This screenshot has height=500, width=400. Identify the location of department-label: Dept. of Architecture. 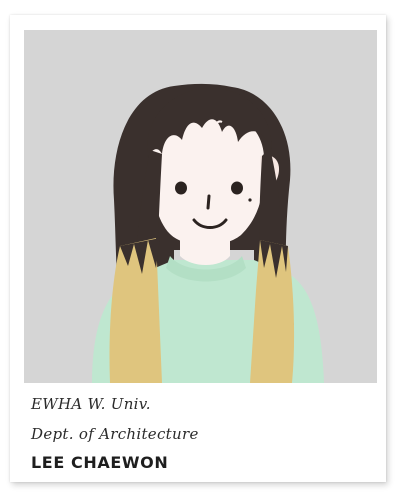
(115, 434).